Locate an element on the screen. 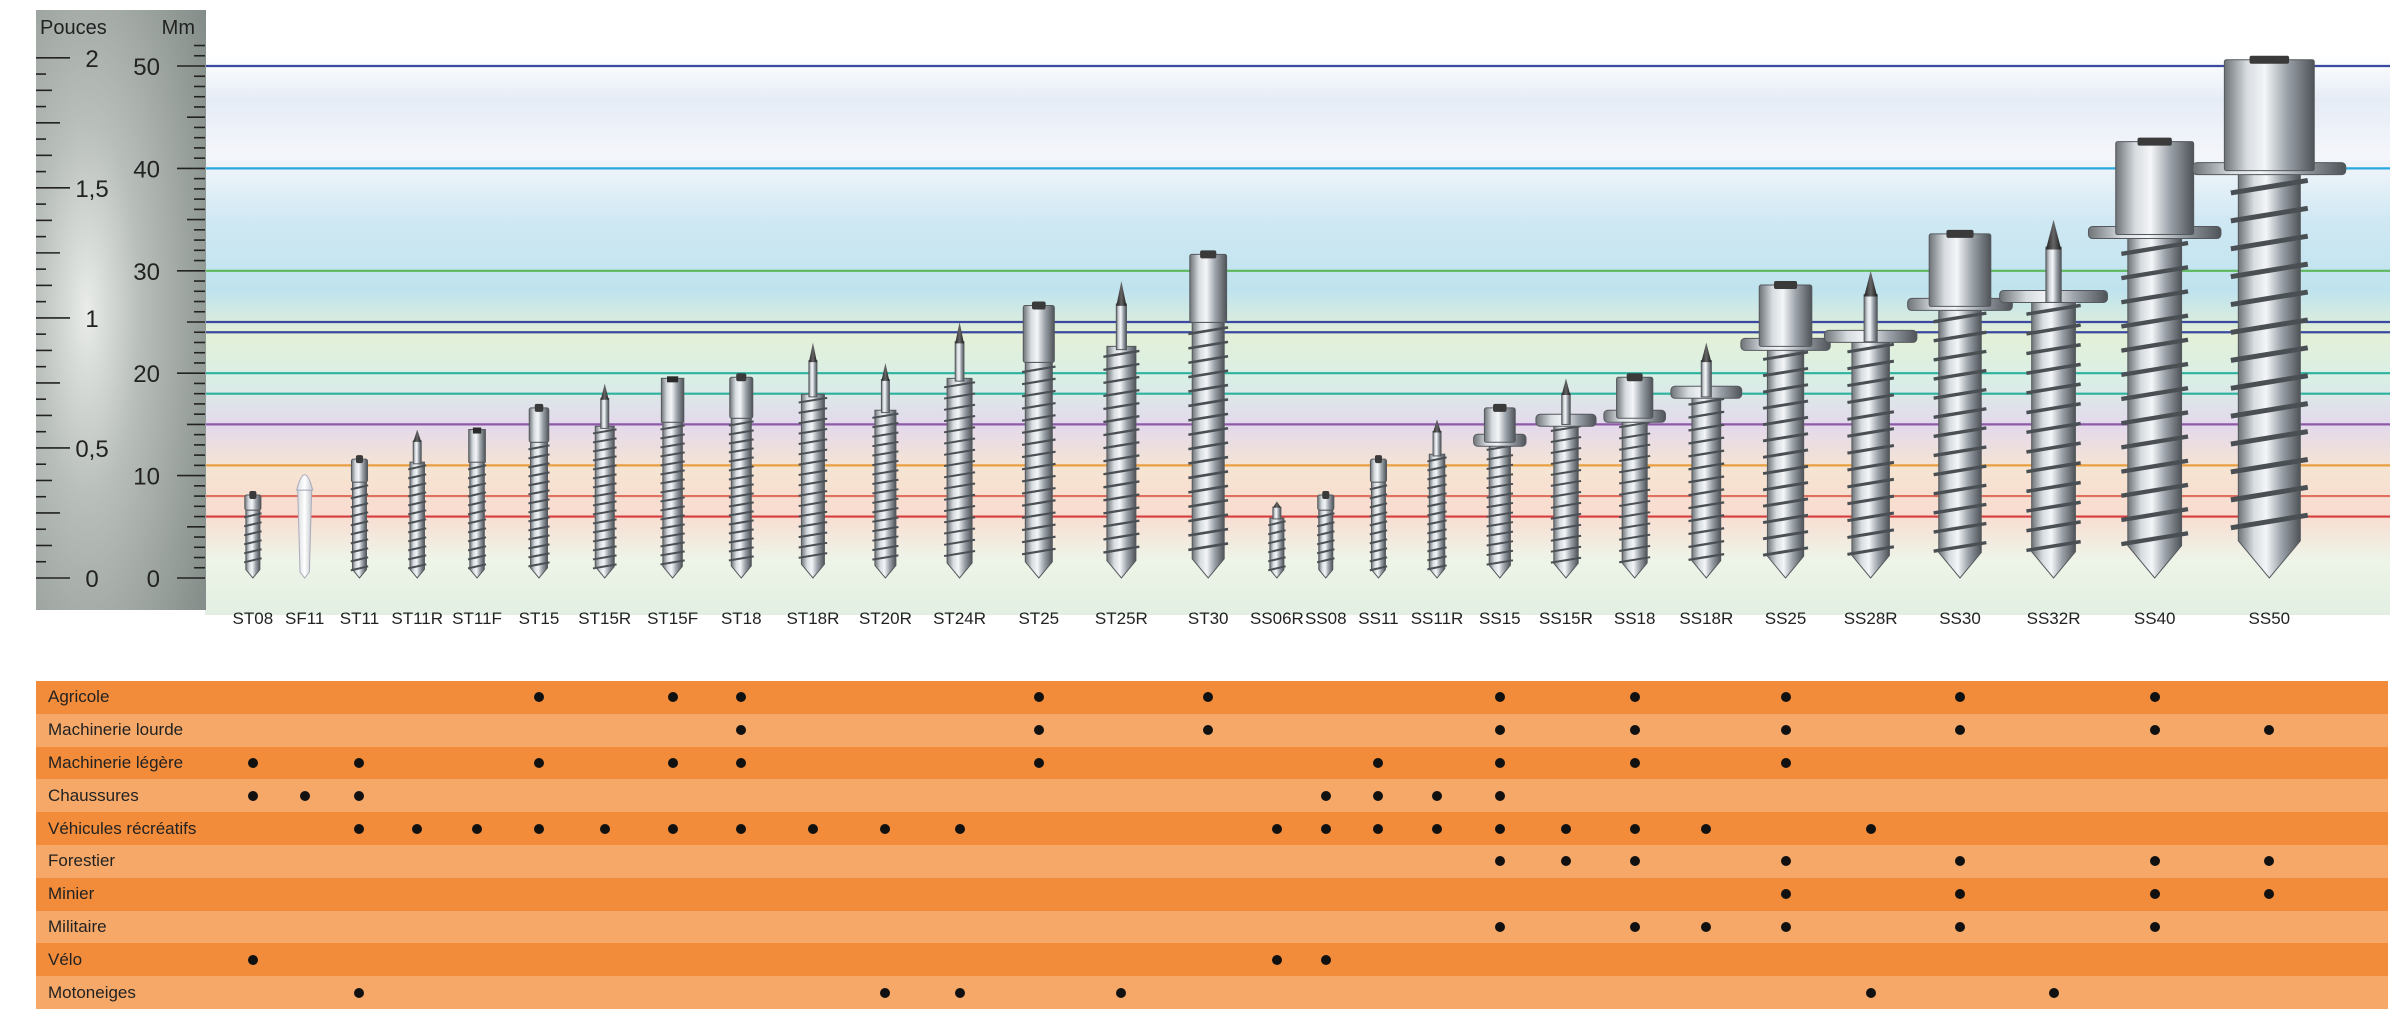  inch-tick-label: 2 is located at coordinates (91, 59).